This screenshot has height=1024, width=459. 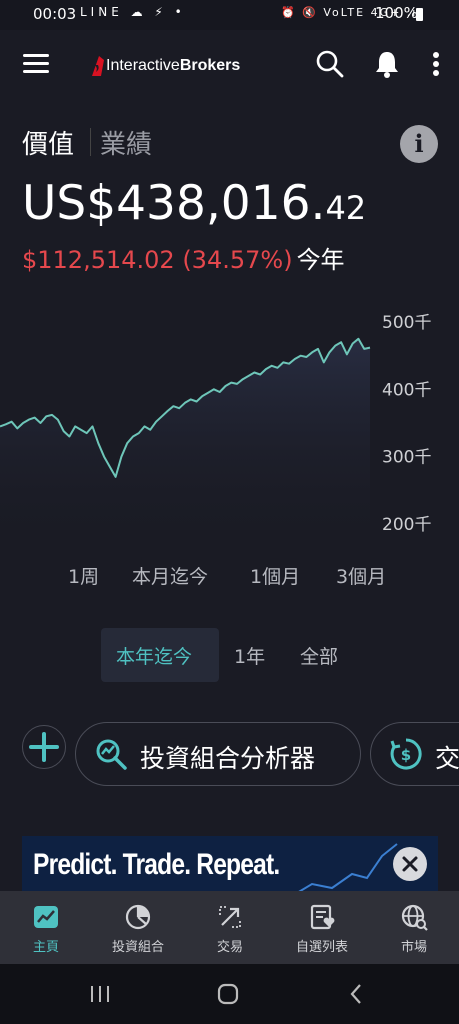 I want to click on portfolio-change: $112,514.02 (34.57%) 今年, so click(x=183, y=257).